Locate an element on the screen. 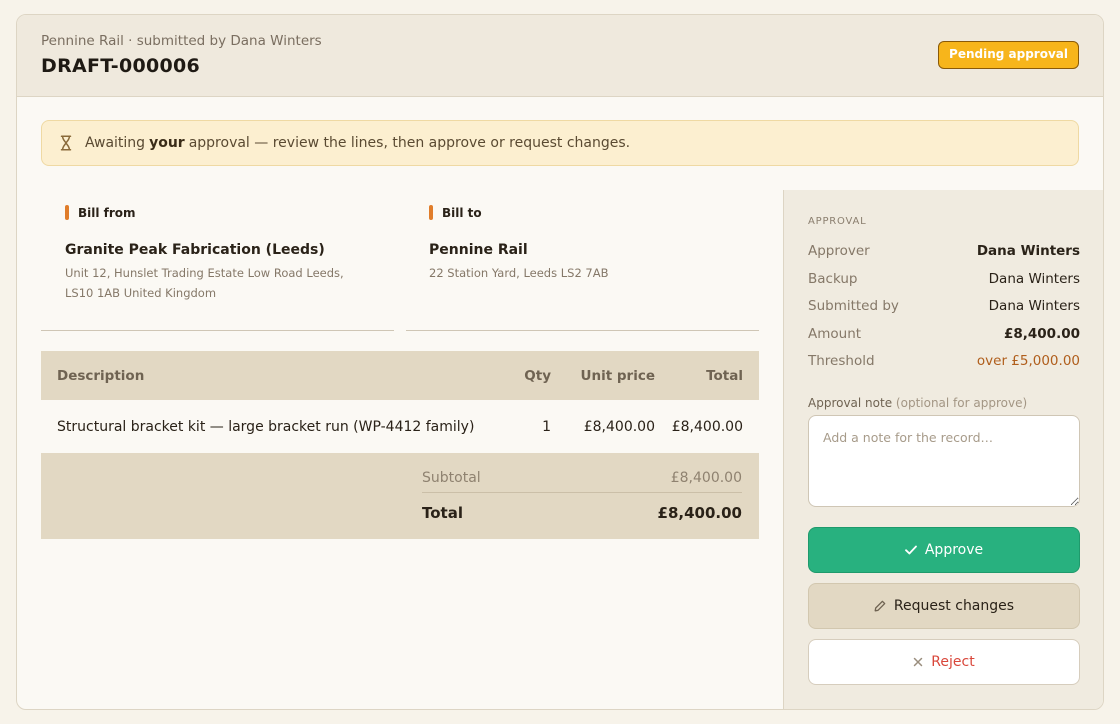 This screenshot has width=1120, height=724. approval-note-label: Approval note (optional for approve) is located at coordinates (917, 403).